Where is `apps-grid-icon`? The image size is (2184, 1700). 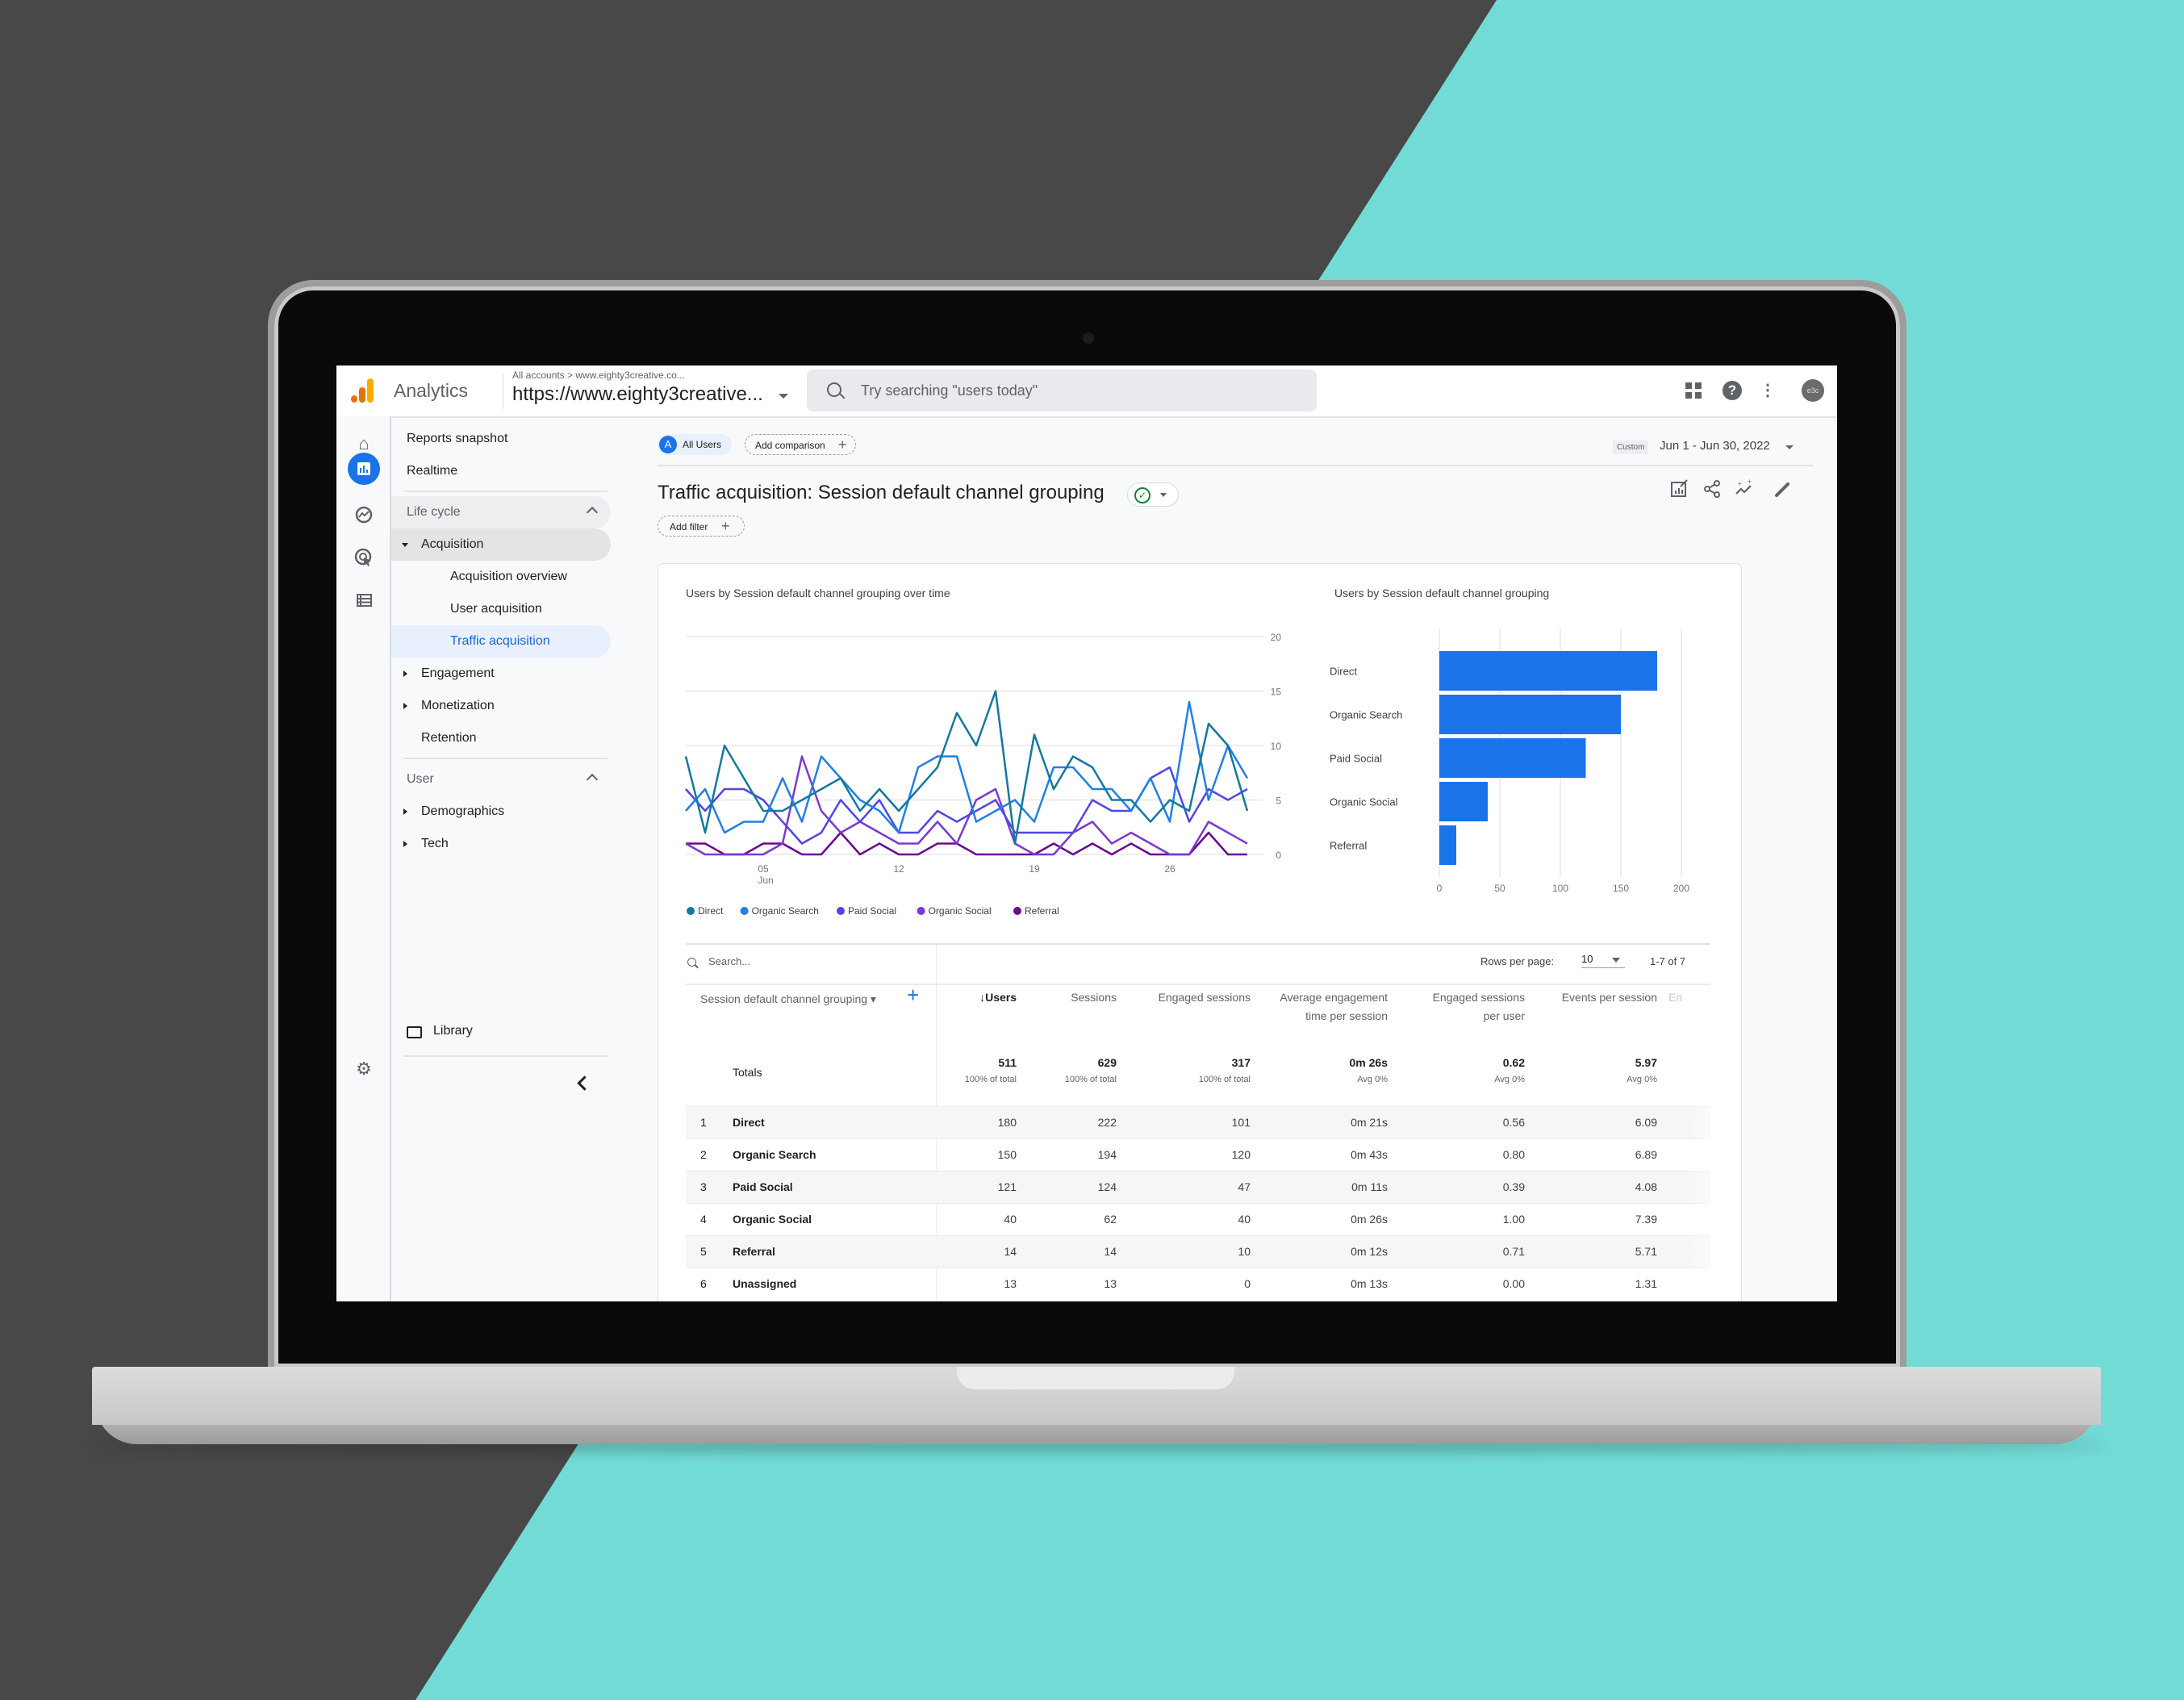 apps-grid-icon is located at coordinates (1693, 390).